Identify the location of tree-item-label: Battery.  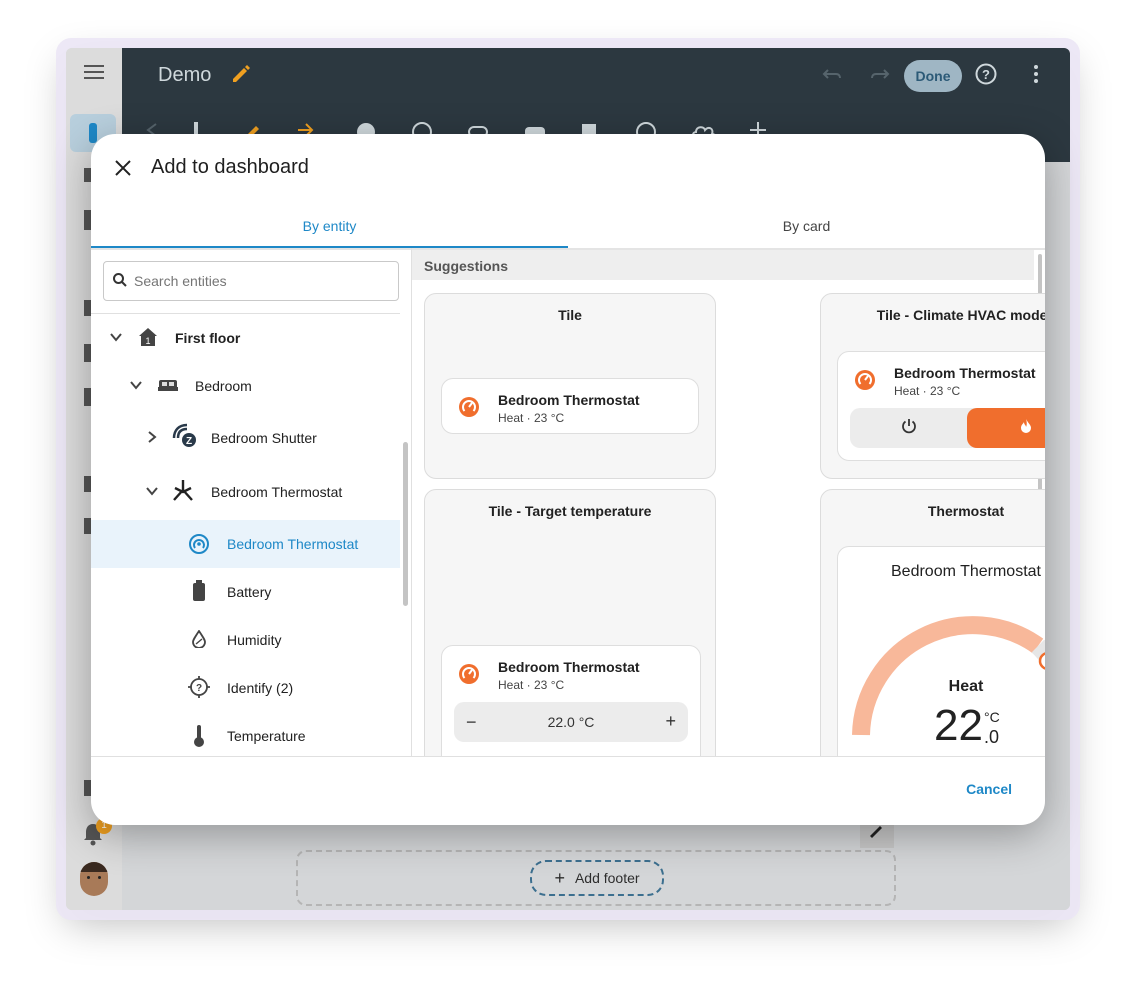
(249, 592).